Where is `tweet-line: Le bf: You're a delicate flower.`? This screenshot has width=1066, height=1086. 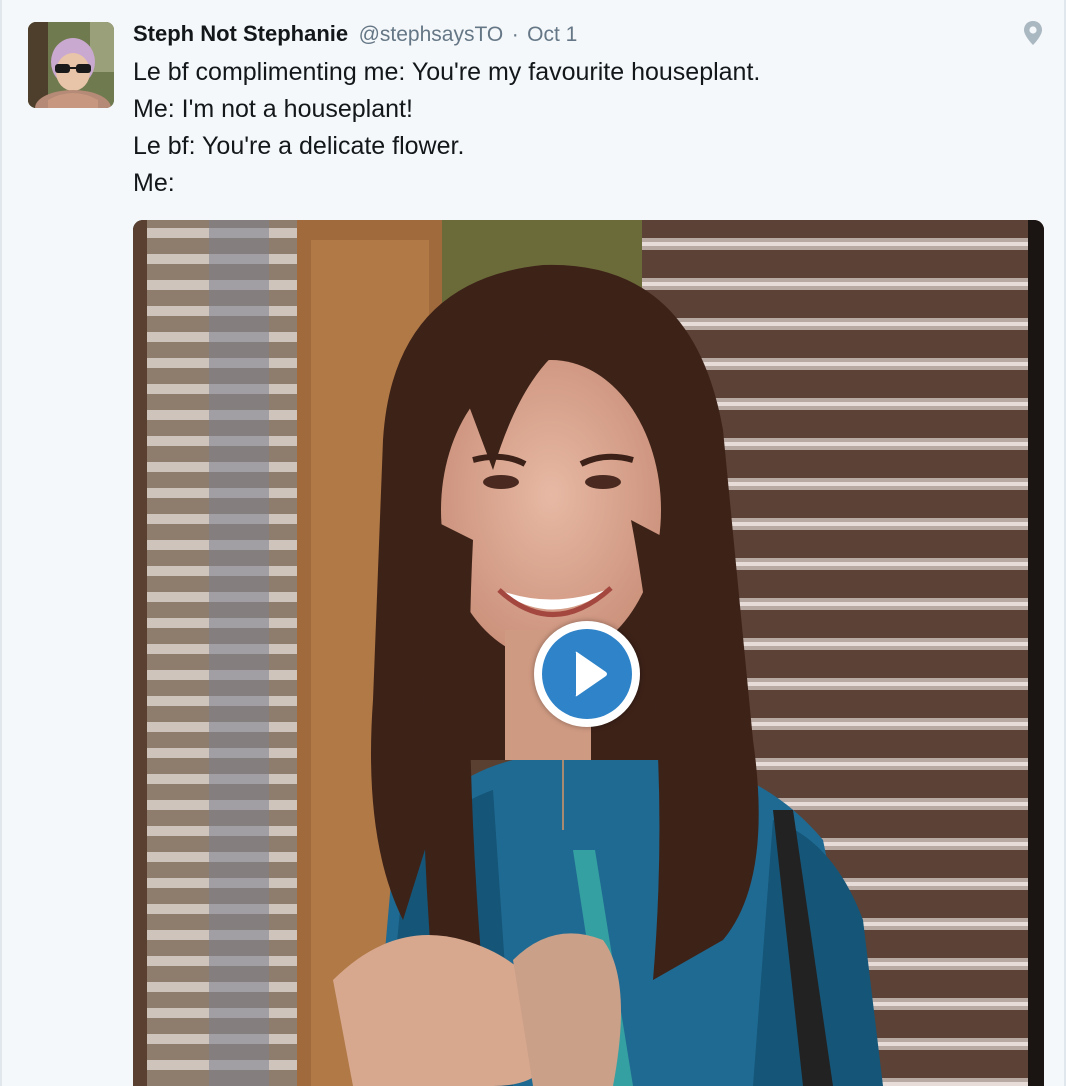 tweet-line: Le bf: You're a delicate flower. is located at coordinates (299, 146).